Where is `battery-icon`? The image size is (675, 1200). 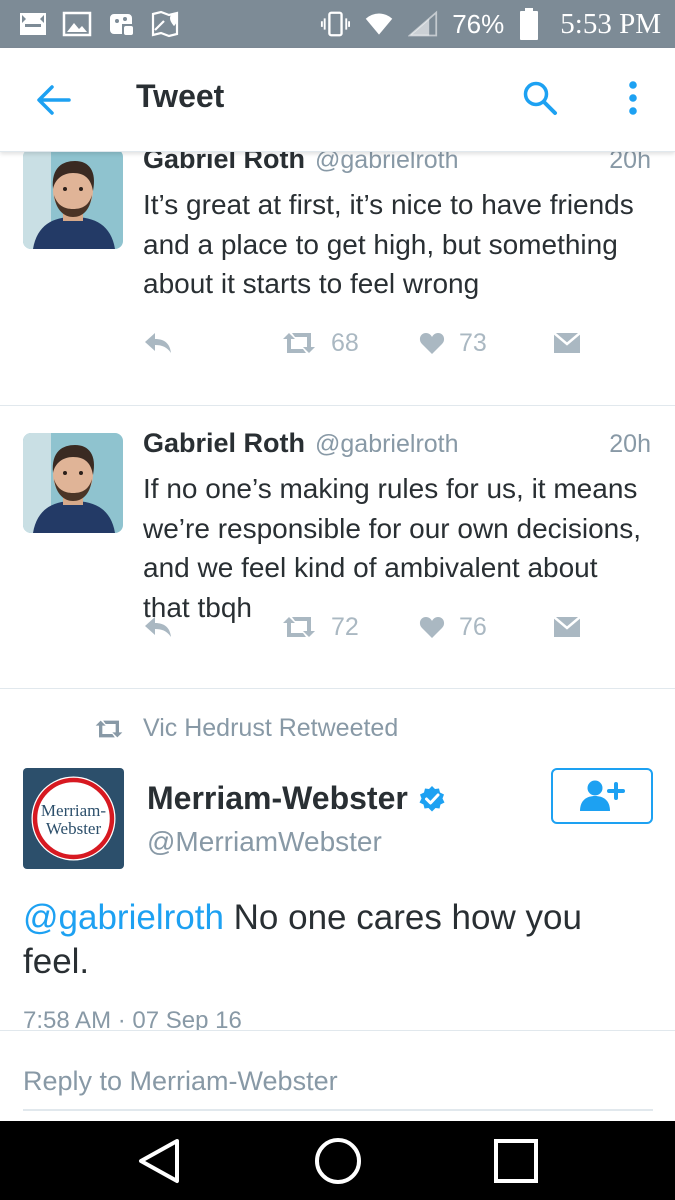 battery-icon is located at coordinates (529, 24).